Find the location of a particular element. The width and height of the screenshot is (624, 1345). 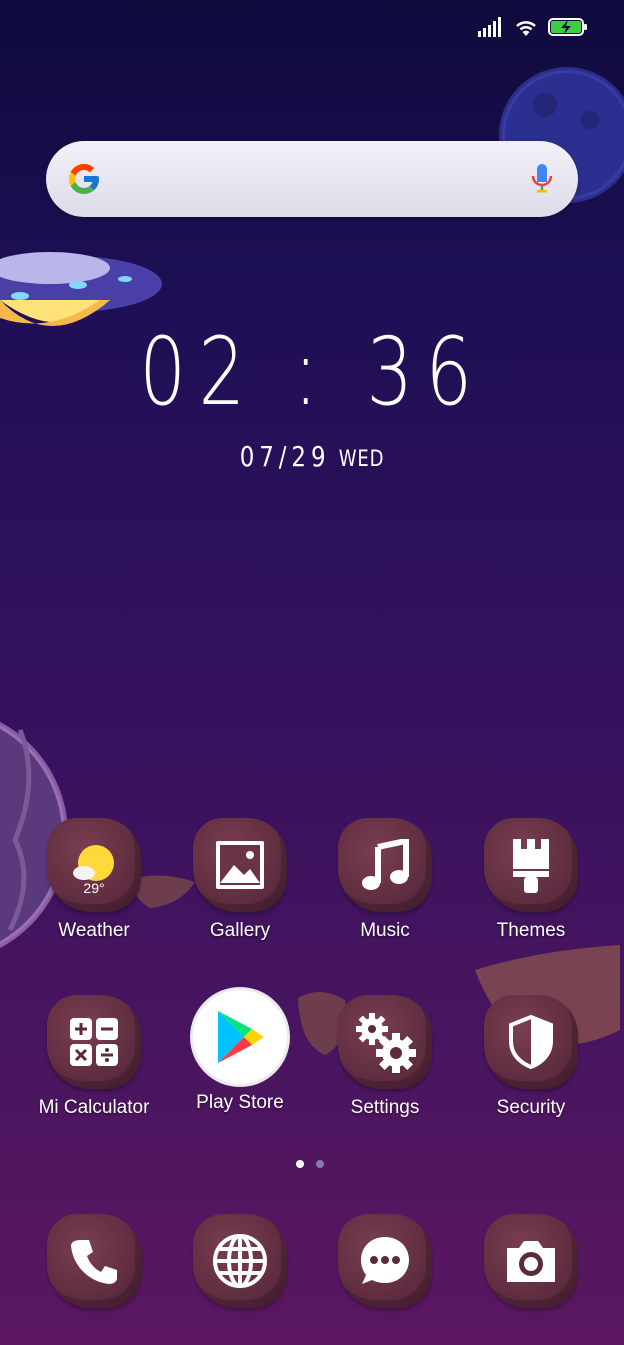

google-g-icon is located at coordinates (84, 179).